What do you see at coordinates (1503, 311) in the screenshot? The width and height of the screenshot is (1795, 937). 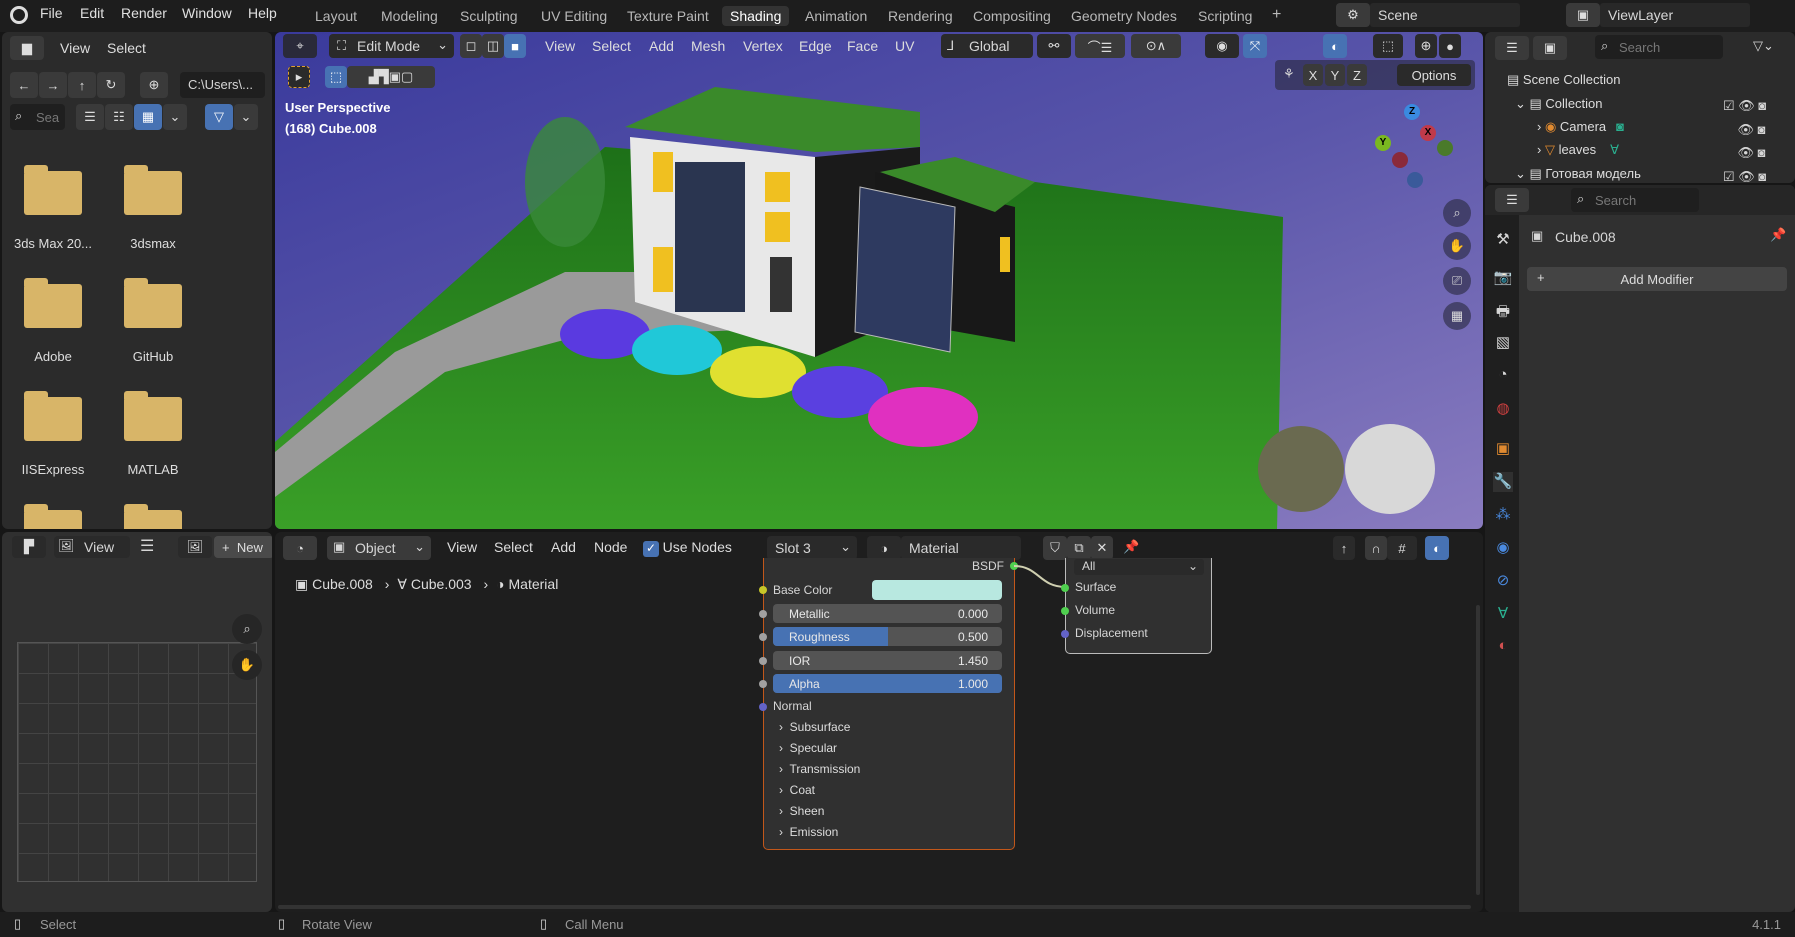 I see `output-tab-icon: 🖶` at bounding box center [1503, 311].